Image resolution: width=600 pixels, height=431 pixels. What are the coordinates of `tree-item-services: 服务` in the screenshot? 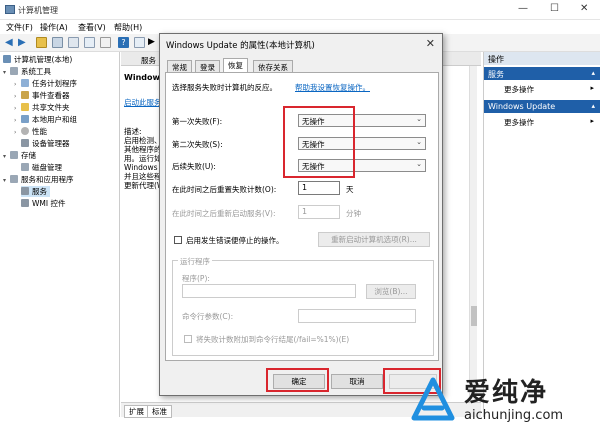 It's located at (35, 191).